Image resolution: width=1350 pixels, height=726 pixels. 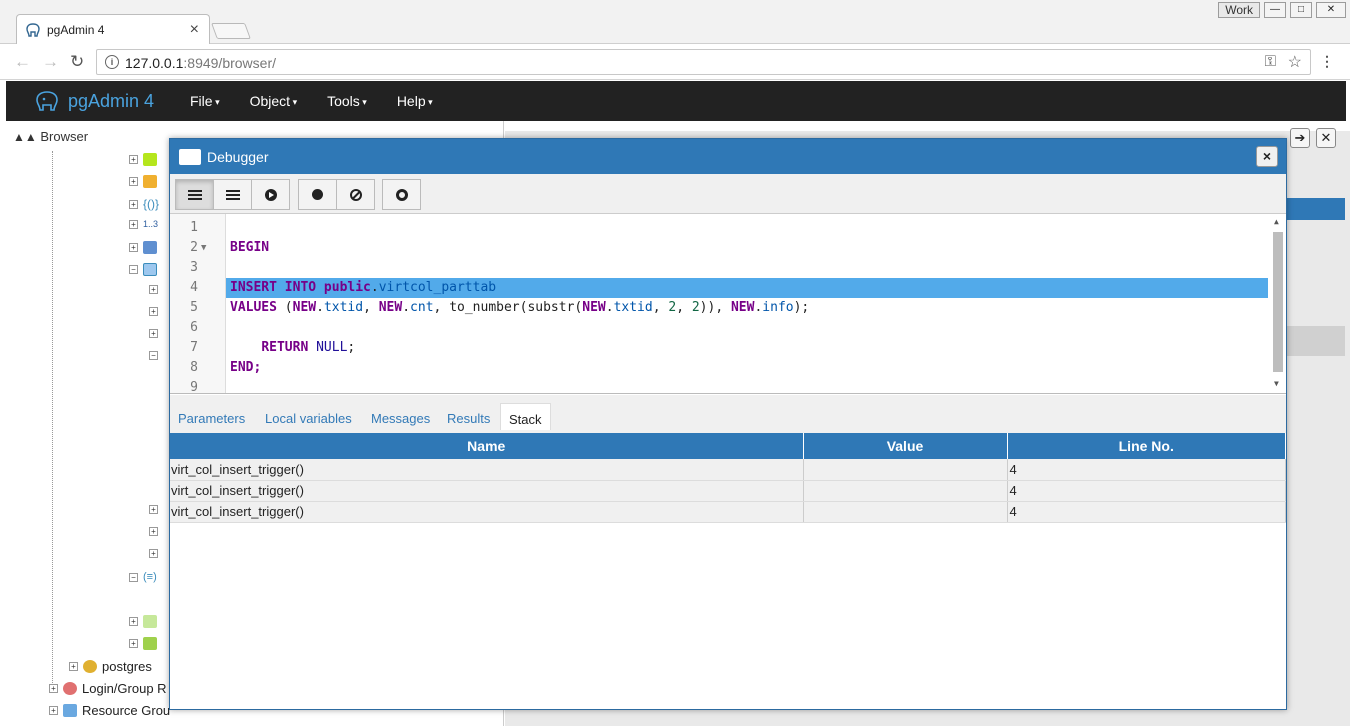 I want to click on brand: pgAdmin 4, so click(x=94, y=101).